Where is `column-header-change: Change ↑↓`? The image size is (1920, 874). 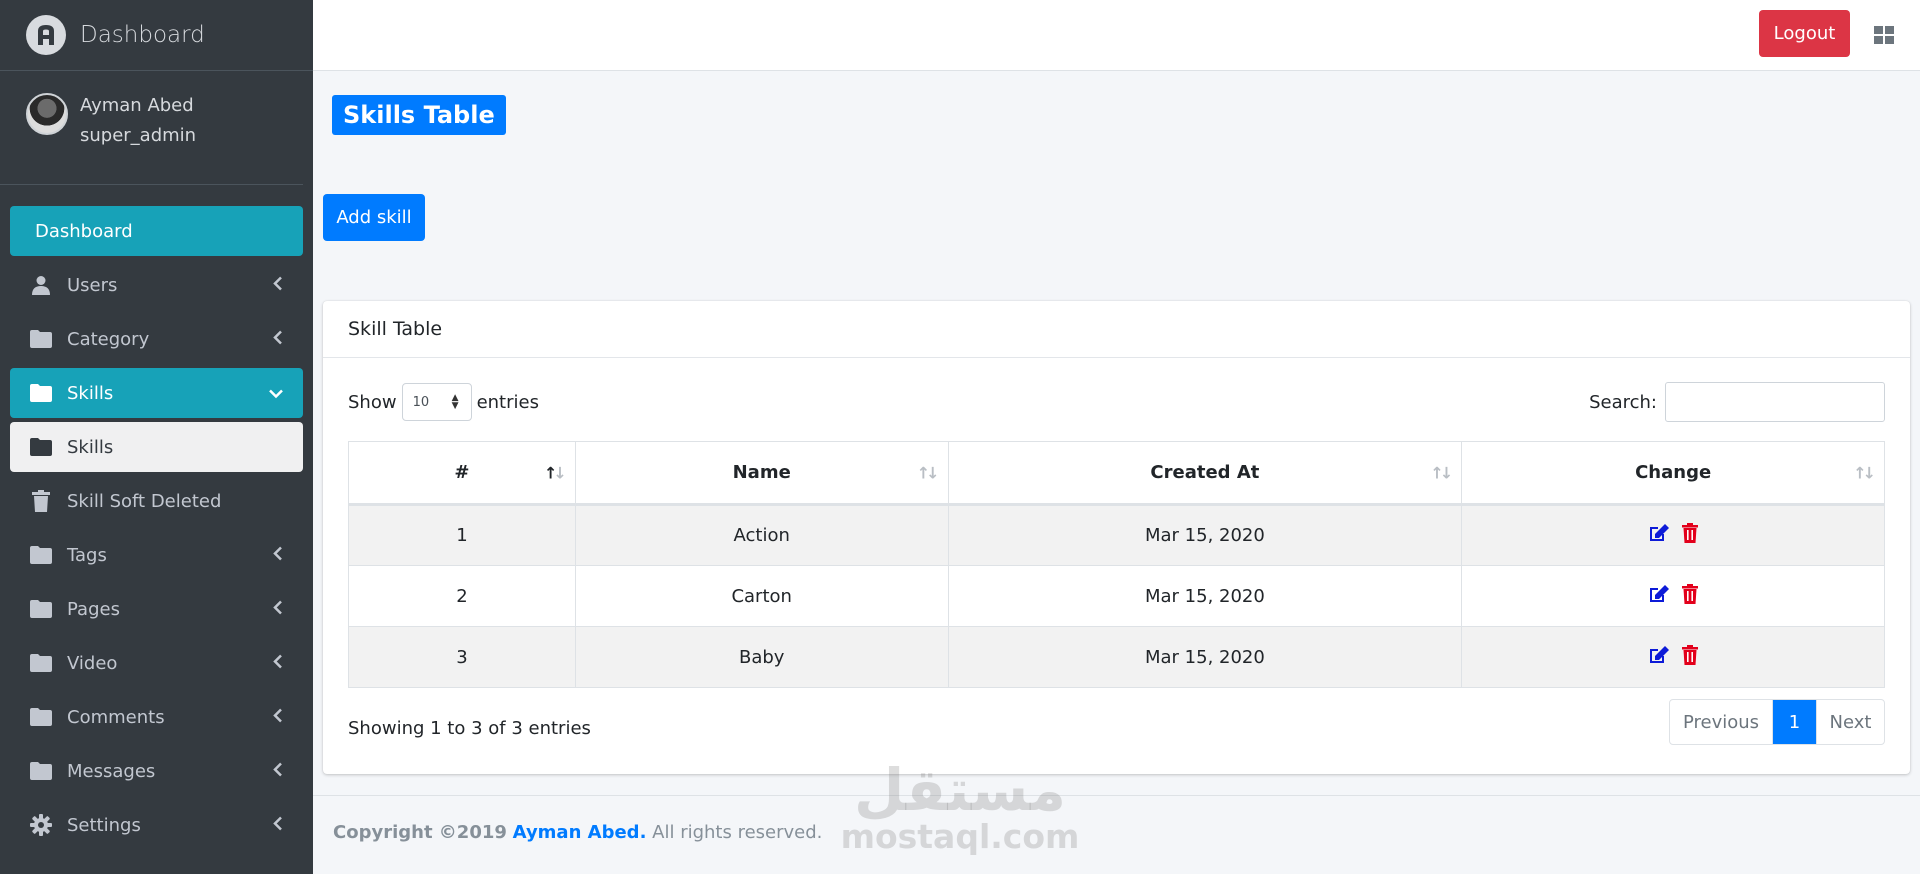 column-header-change: Change ↑↓ is located at coordinates (1673, 473).